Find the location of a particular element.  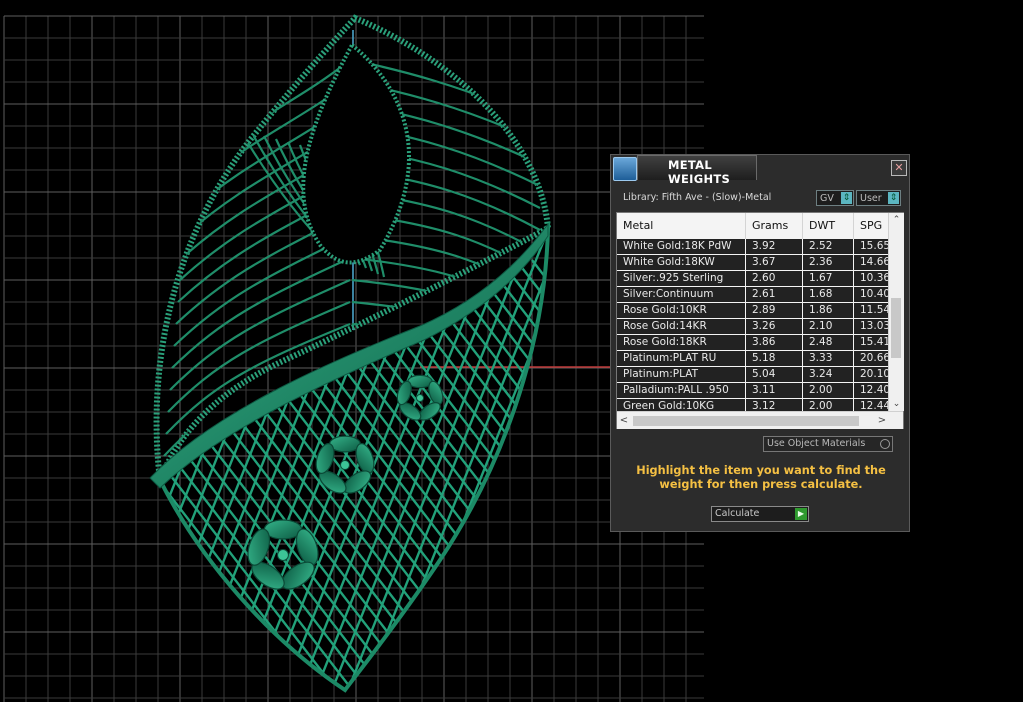

grams-cell: 3.92 is located at coordinates (774, 246).